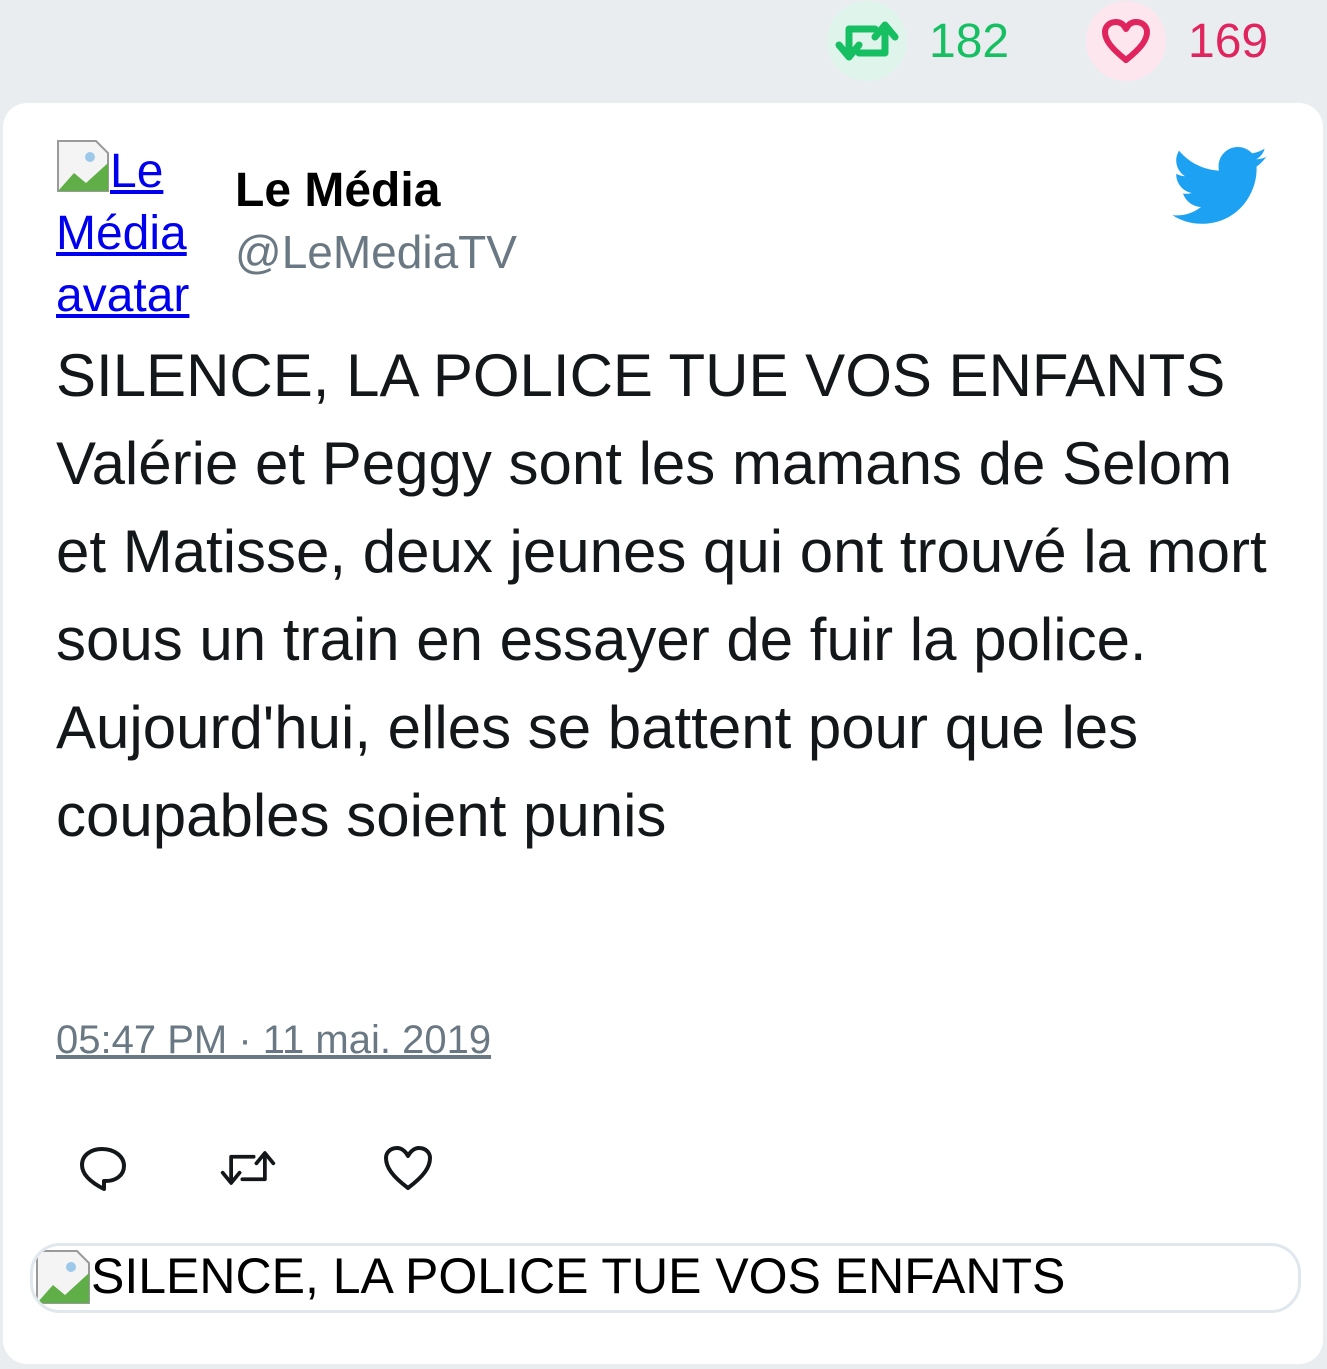 The height and width of the screenshot is (1369, 1327). Describe the element at coordinates (121, 233) in the screenshot. I see `avatar-alt-line-2: Média` at that location.